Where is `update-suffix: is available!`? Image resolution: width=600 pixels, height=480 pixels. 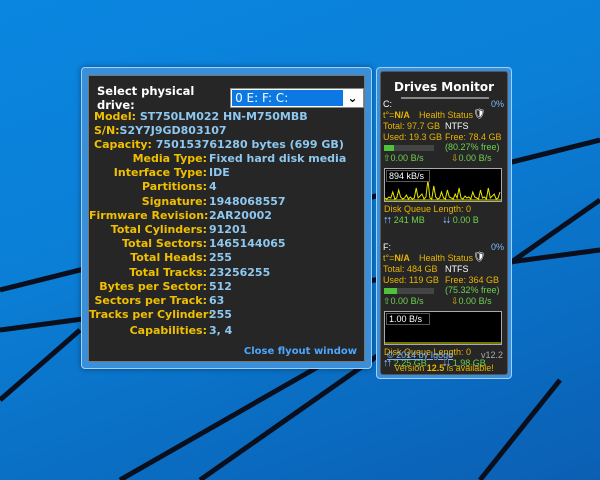 update-suffix: is available! is located at coordinates (469, 368).